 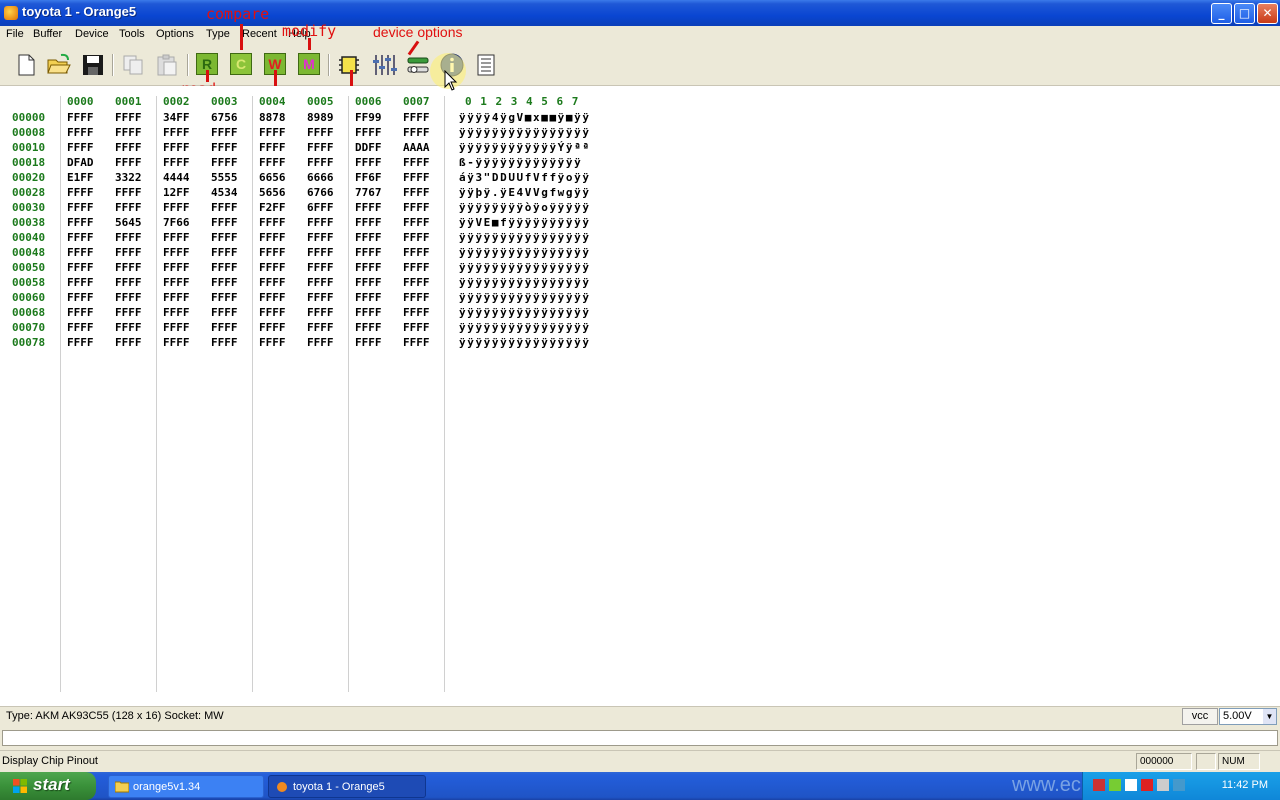 What do you see at coordinates (167, 65) in the screenshot?
I see `paste-icon` at bounding box center [167, 65].